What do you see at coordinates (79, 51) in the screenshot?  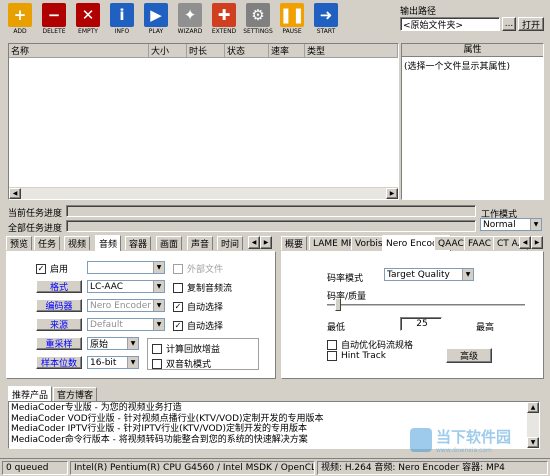 I see `col-name: 名称` at bounding box center [79, 51].